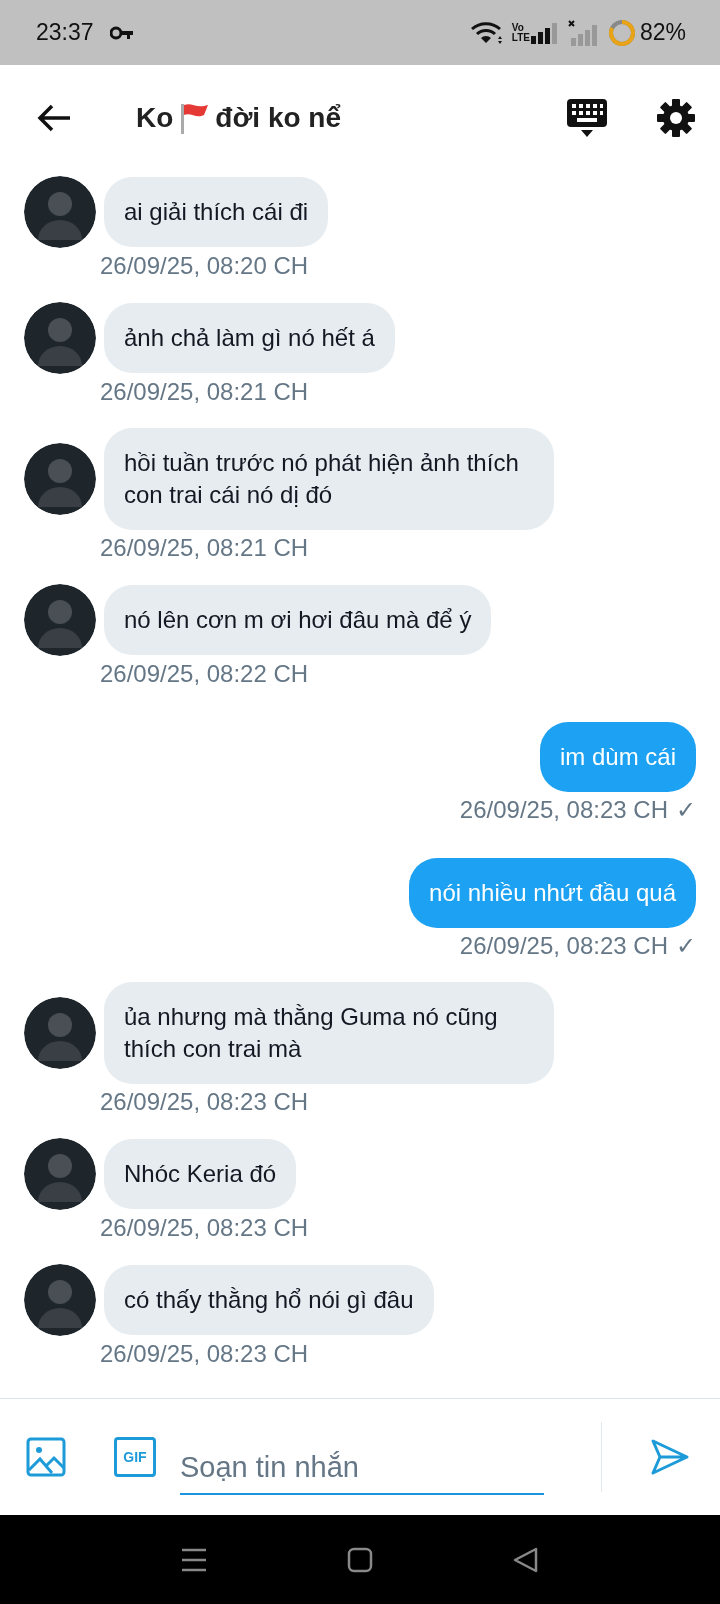 The height and width of the screenshot is (1604, 720). Describe the element at coordinates (486, 32) in the screenshot. I see `wifi-icon` at that location.